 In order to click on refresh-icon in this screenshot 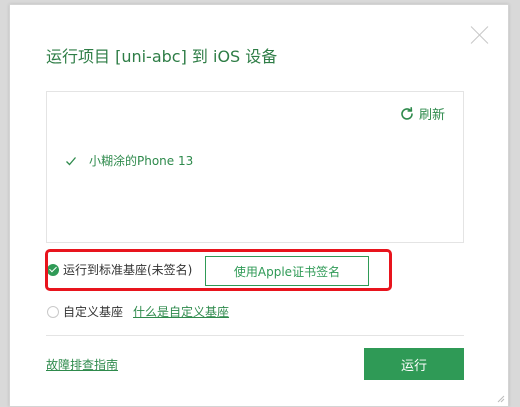, I will do `click(407, 113)`.